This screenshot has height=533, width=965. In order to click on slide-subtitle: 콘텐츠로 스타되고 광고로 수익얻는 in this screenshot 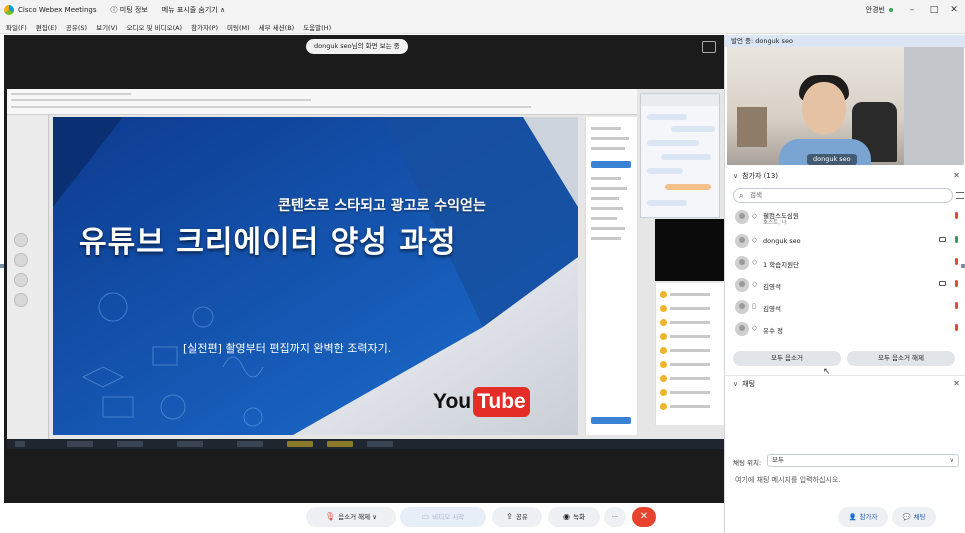, I will do `click(382, 206)`.